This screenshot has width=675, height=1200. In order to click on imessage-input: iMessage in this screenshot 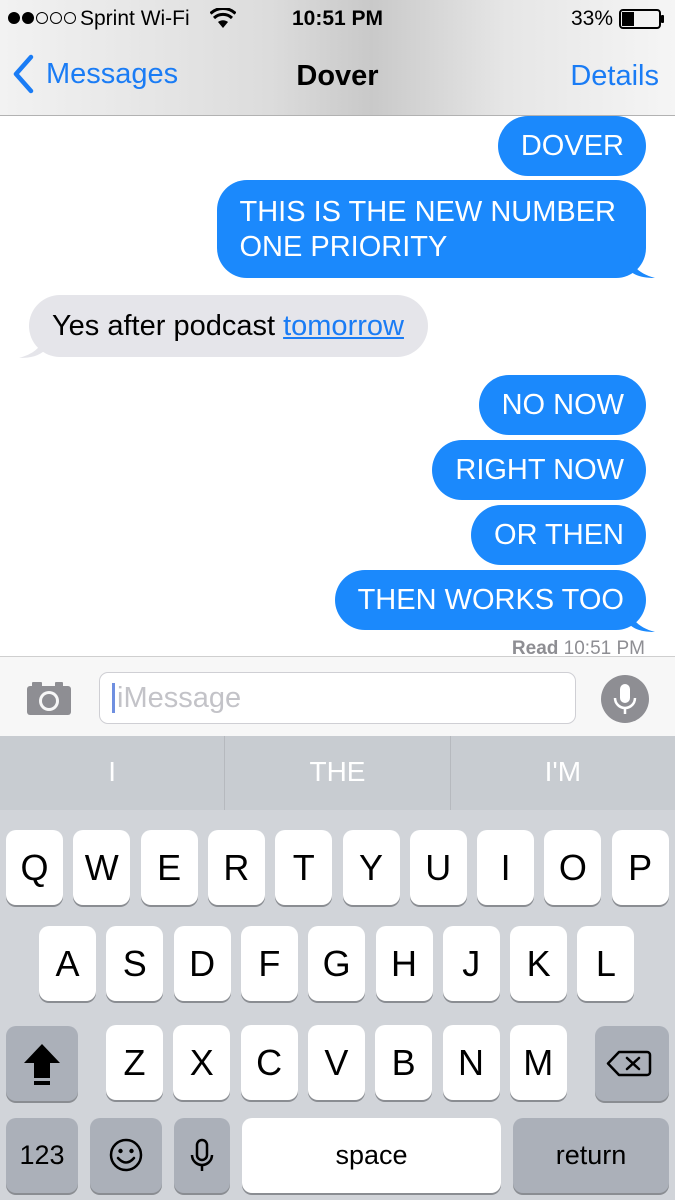, I will do `click(337, 698)`.